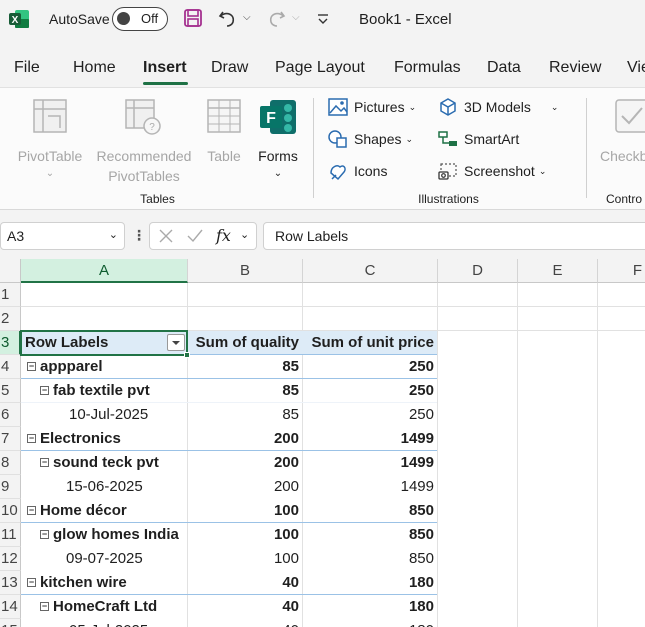 The width and height of the screenshot is (645, 627). What do you see at coordinates (245, 271) in the screenshot?
I see `column-header-b: B` at bounding box center [245, 271].